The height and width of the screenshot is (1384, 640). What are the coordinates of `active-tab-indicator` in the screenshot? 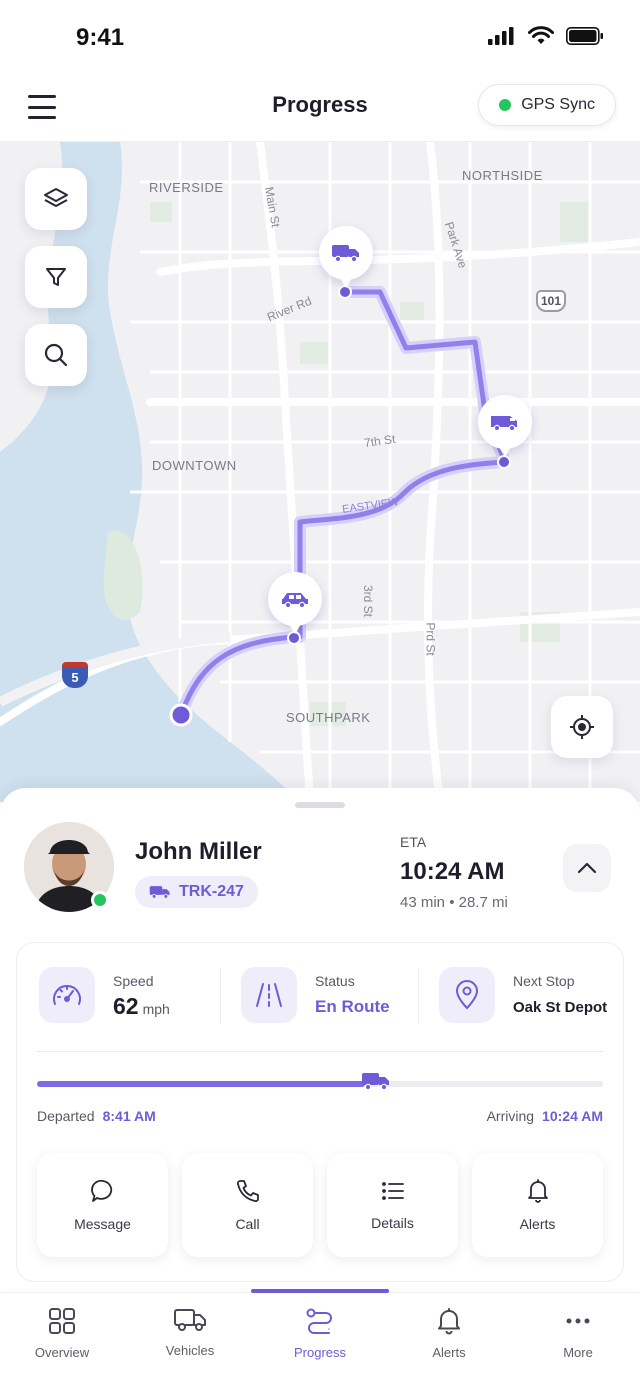 It's located at (320, 1291).